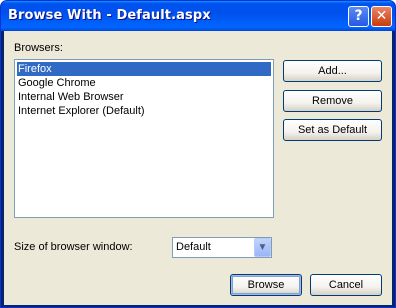  What do you see at coordinates (222, 247) in the screenshot?
I see `window-size-select: Default ▼` at bounding box center [222, 247].